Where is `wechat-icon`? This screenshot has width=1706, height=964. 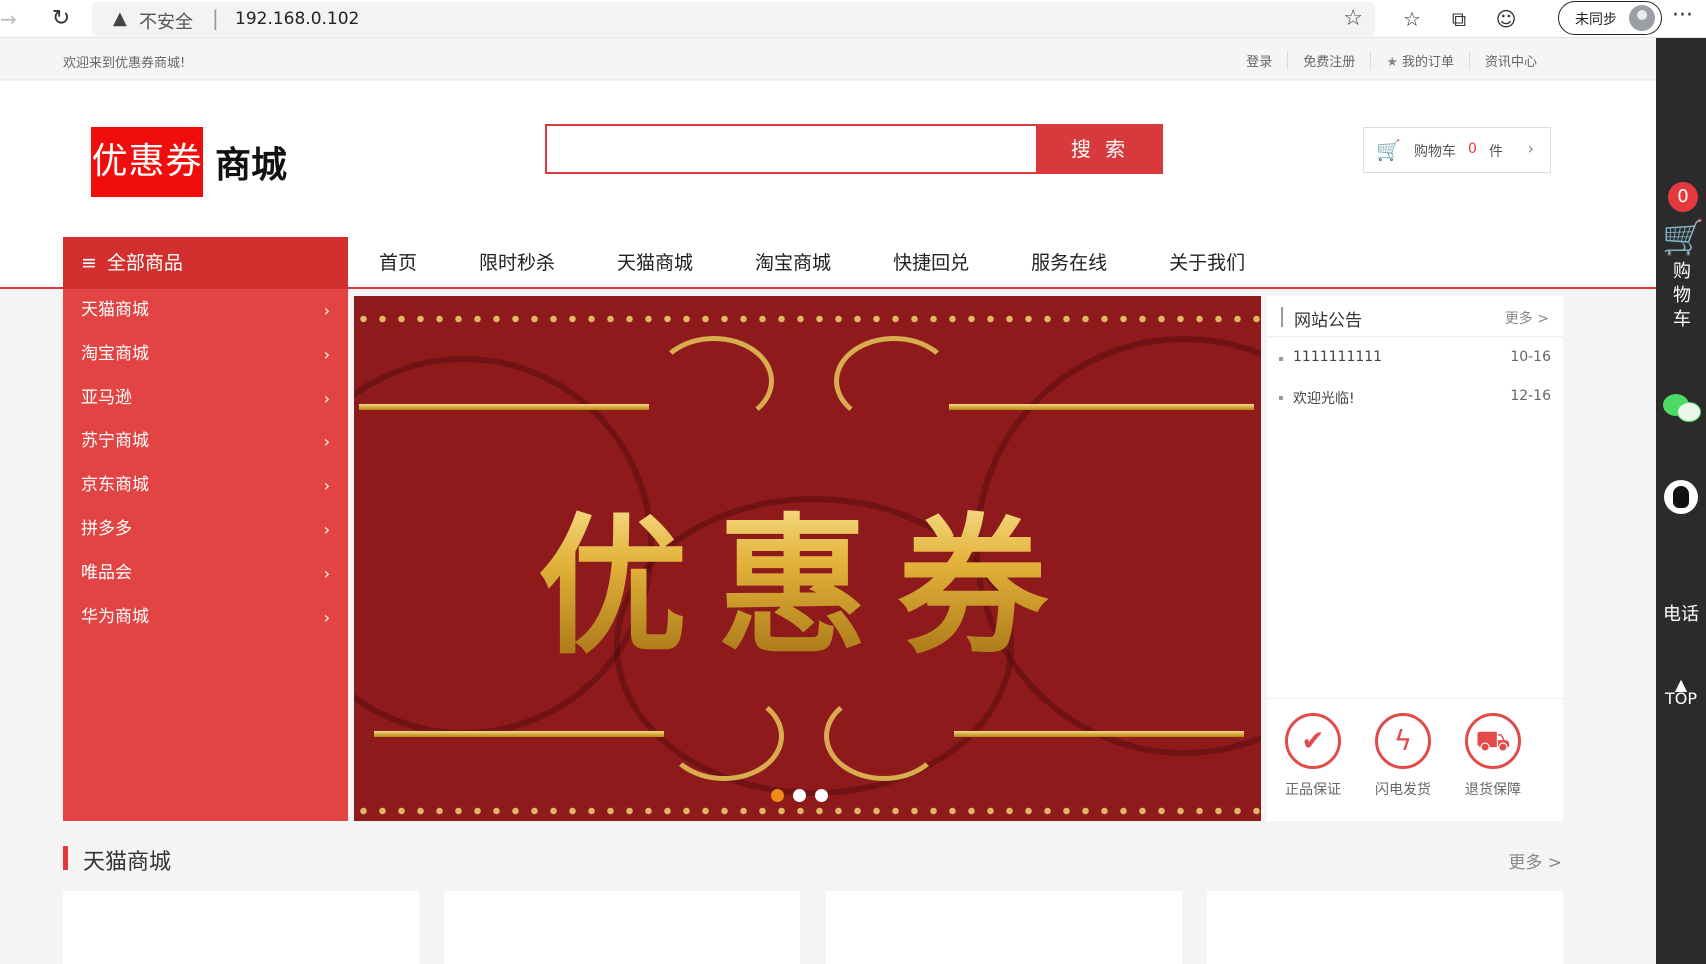
wechat-icon is located at coordinates (1682, 407).